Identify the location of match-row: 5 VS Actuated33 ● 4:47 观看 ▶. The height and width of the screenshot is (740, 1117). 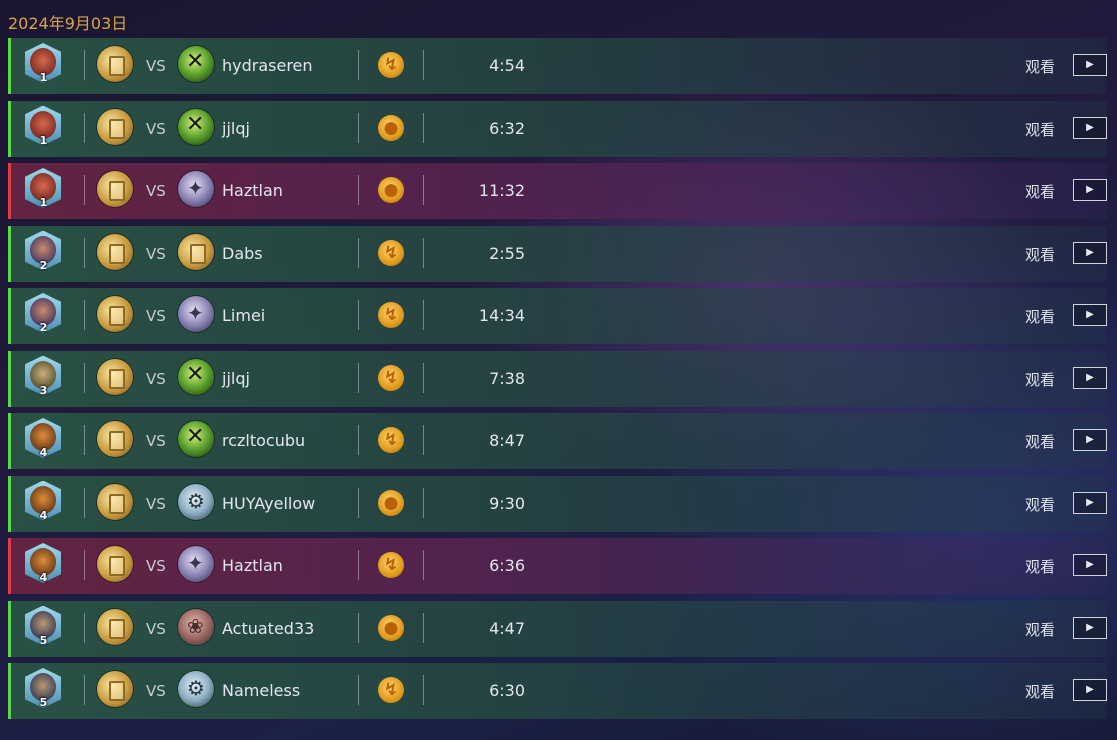
(557, 628).